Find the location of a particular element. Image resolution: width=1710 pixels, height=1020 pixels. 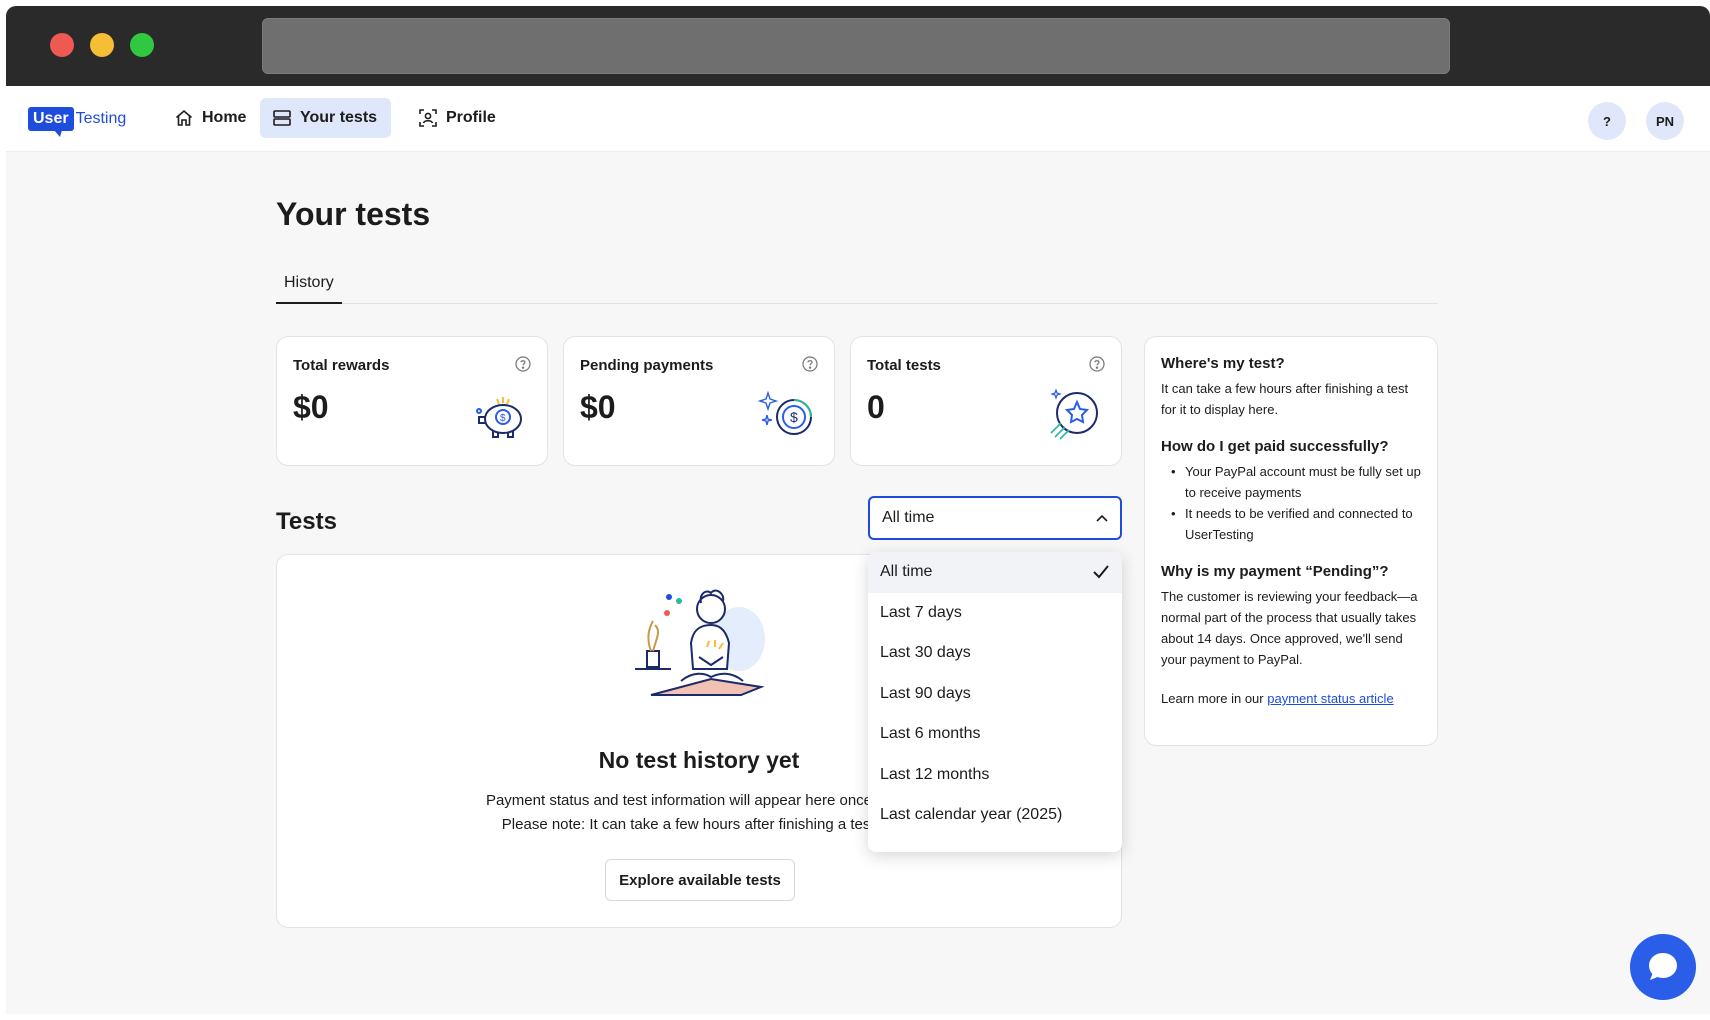

title-bar is located at coordinates (858, 46).